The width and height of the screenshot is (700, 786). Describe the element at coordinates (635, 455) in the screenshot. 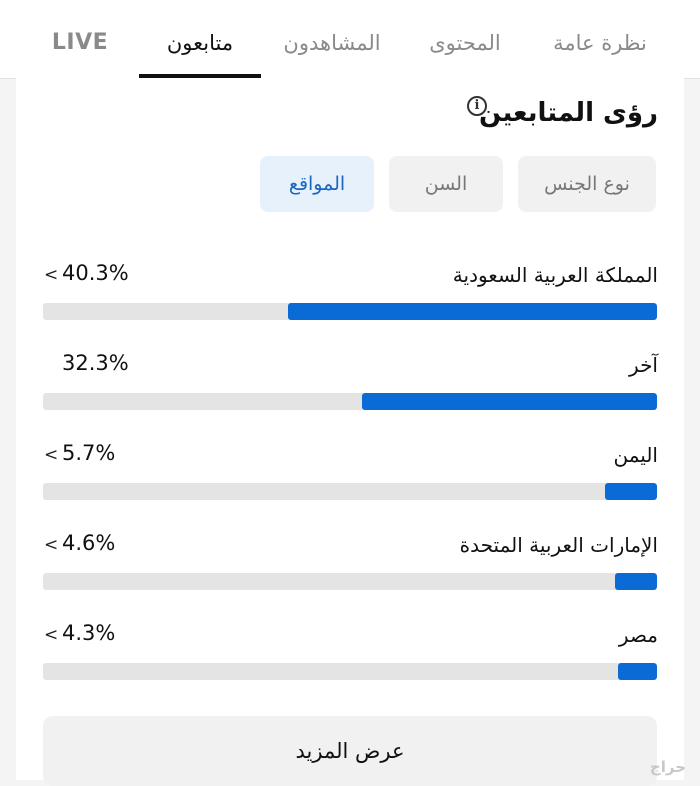

I see `location-name: اليمن` at that location.